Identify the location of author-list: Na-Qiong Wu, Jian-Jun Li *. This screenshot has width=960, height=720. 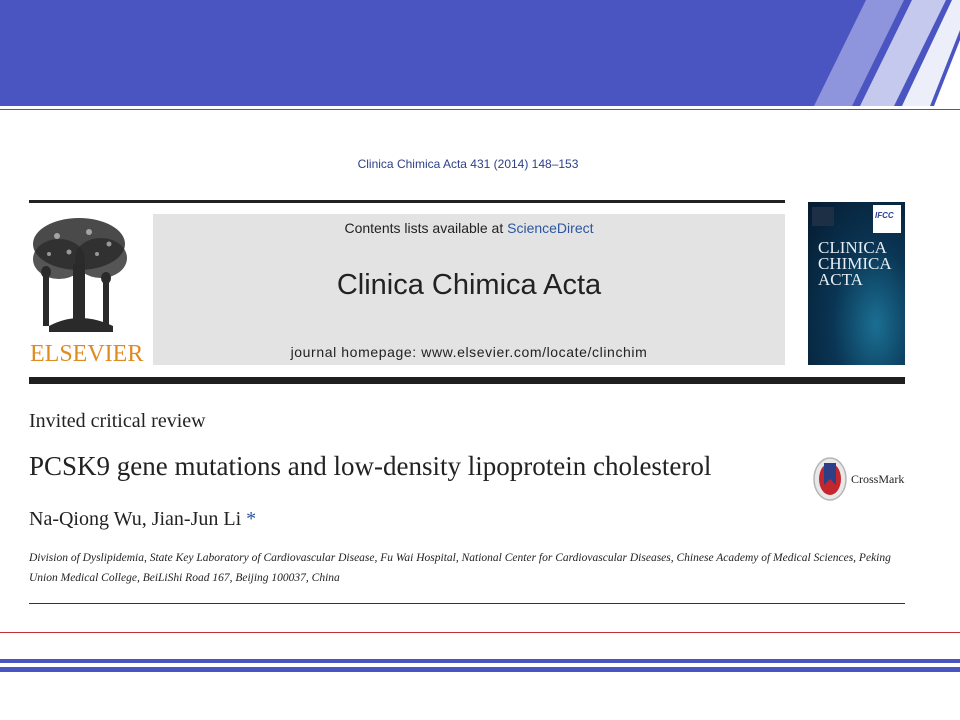
(142, 519).